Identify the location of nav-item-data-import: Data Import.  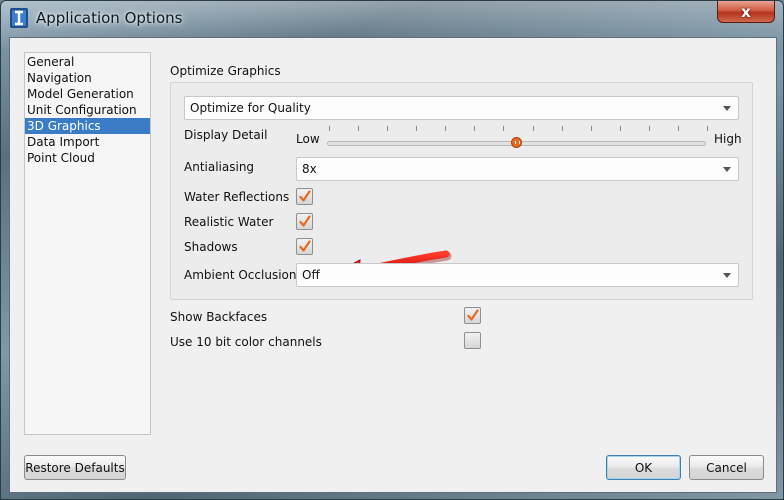
(87, 142).